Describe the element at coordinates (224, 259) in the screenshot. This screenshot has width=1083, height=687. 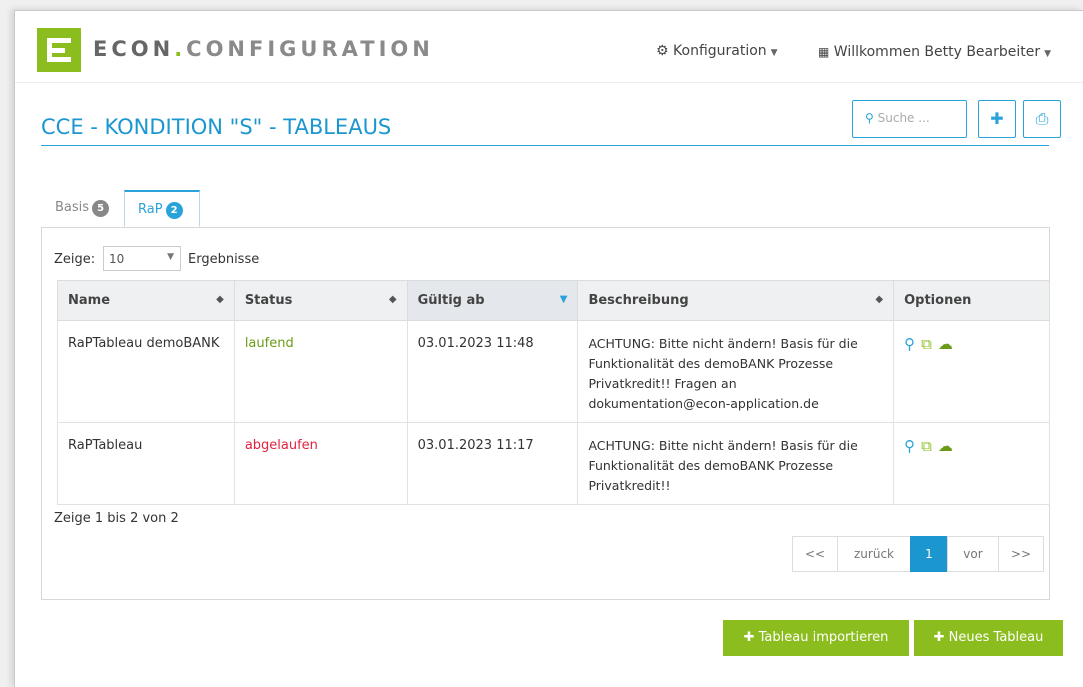
I see `page-length-suffix: Ergebnisse` at that location.